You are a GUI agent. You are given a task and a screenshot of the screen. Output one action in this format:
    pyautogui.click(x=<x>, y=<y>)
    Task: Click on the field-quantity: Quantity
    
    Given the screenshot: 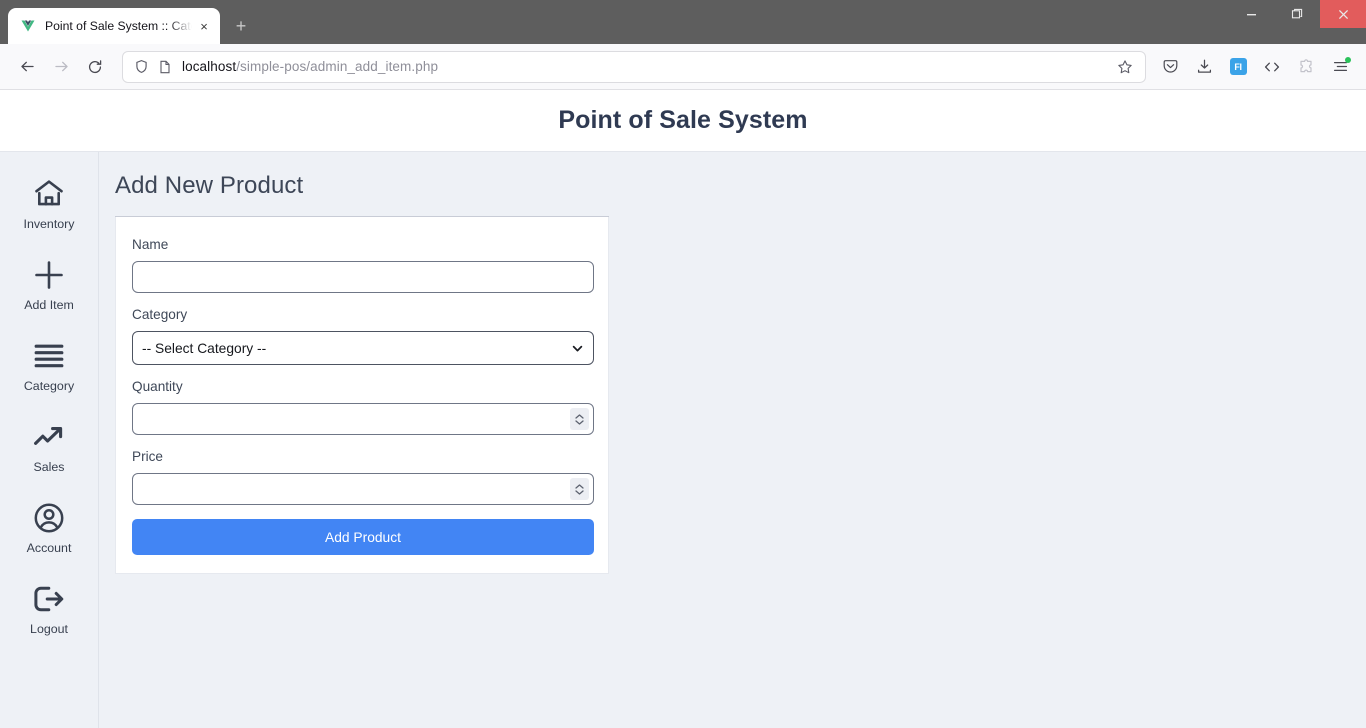 What is the action you would take?
    pyautogui.click(x=363, y=407)
    